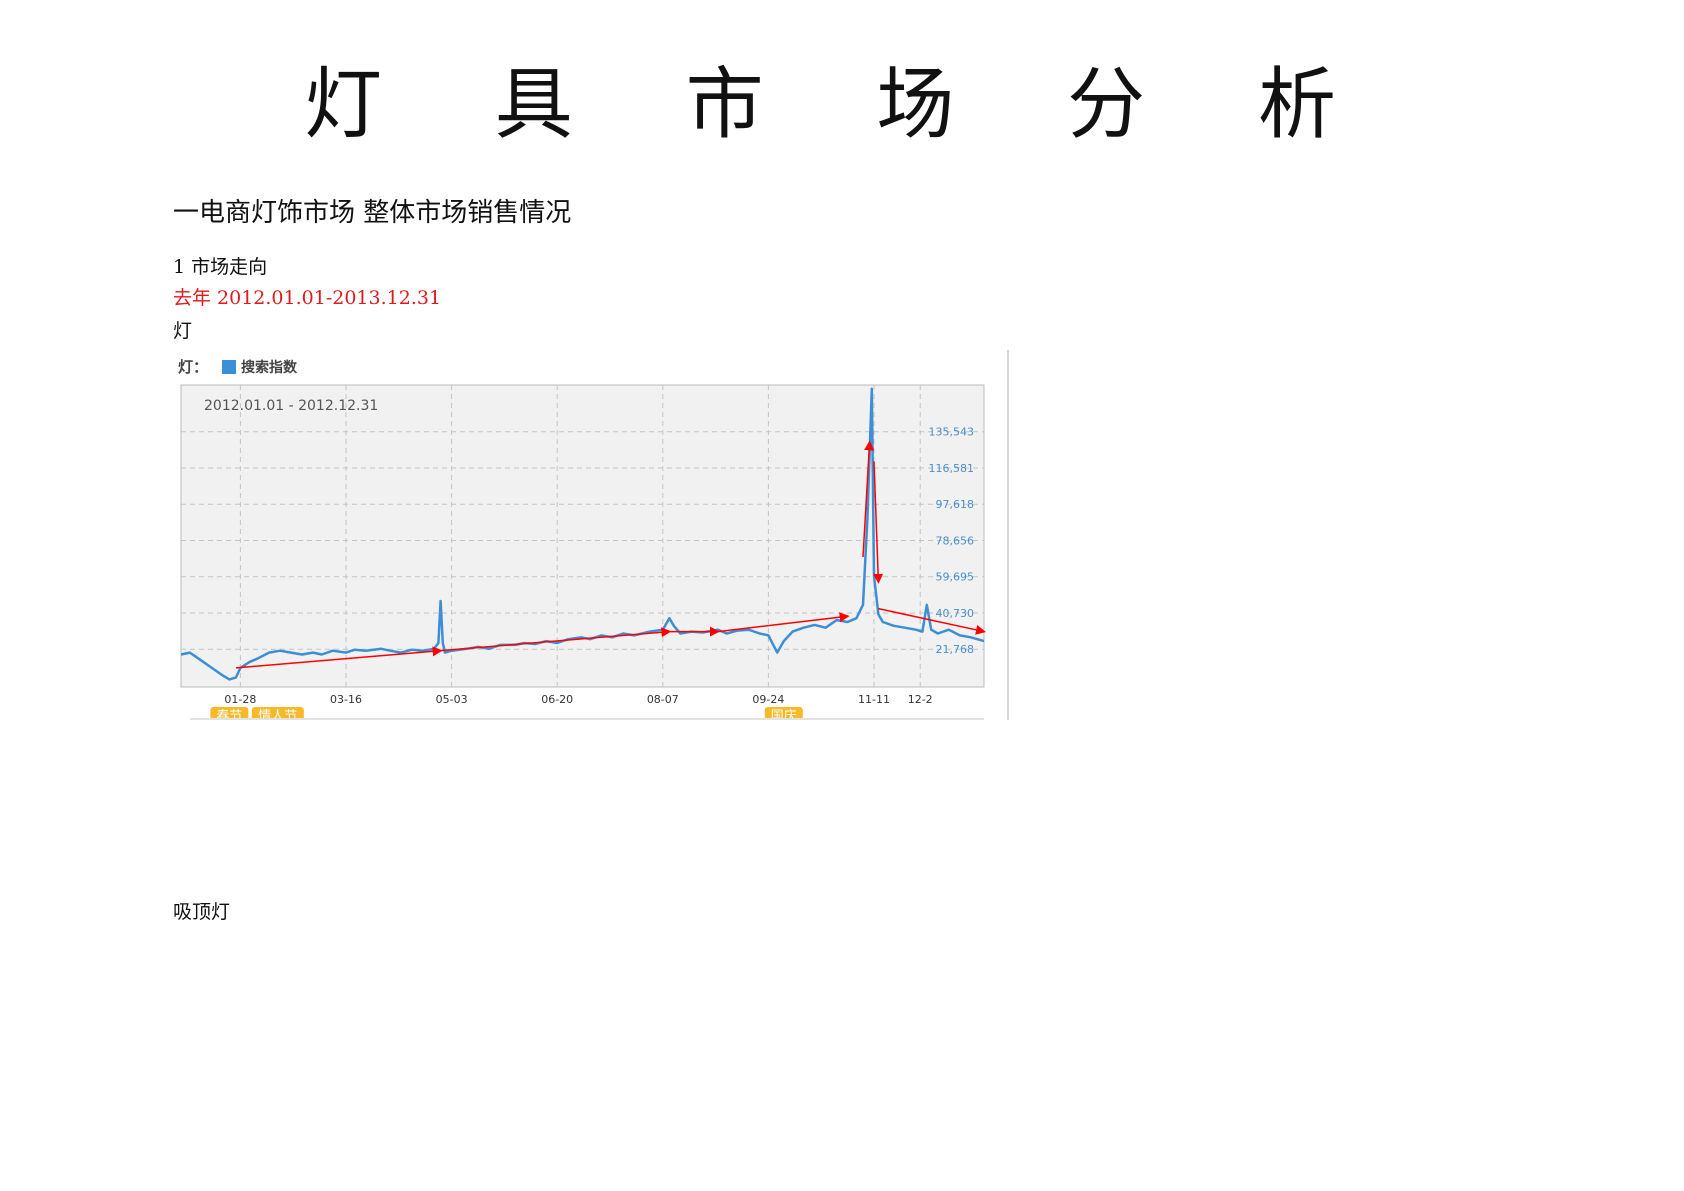 The height and width of the screenshot is (1191, 1684). What do you see at coordinates (955, 540) in the screenshot?
I see `y-tick-label: 78,656` at bounding box center [955, 540].